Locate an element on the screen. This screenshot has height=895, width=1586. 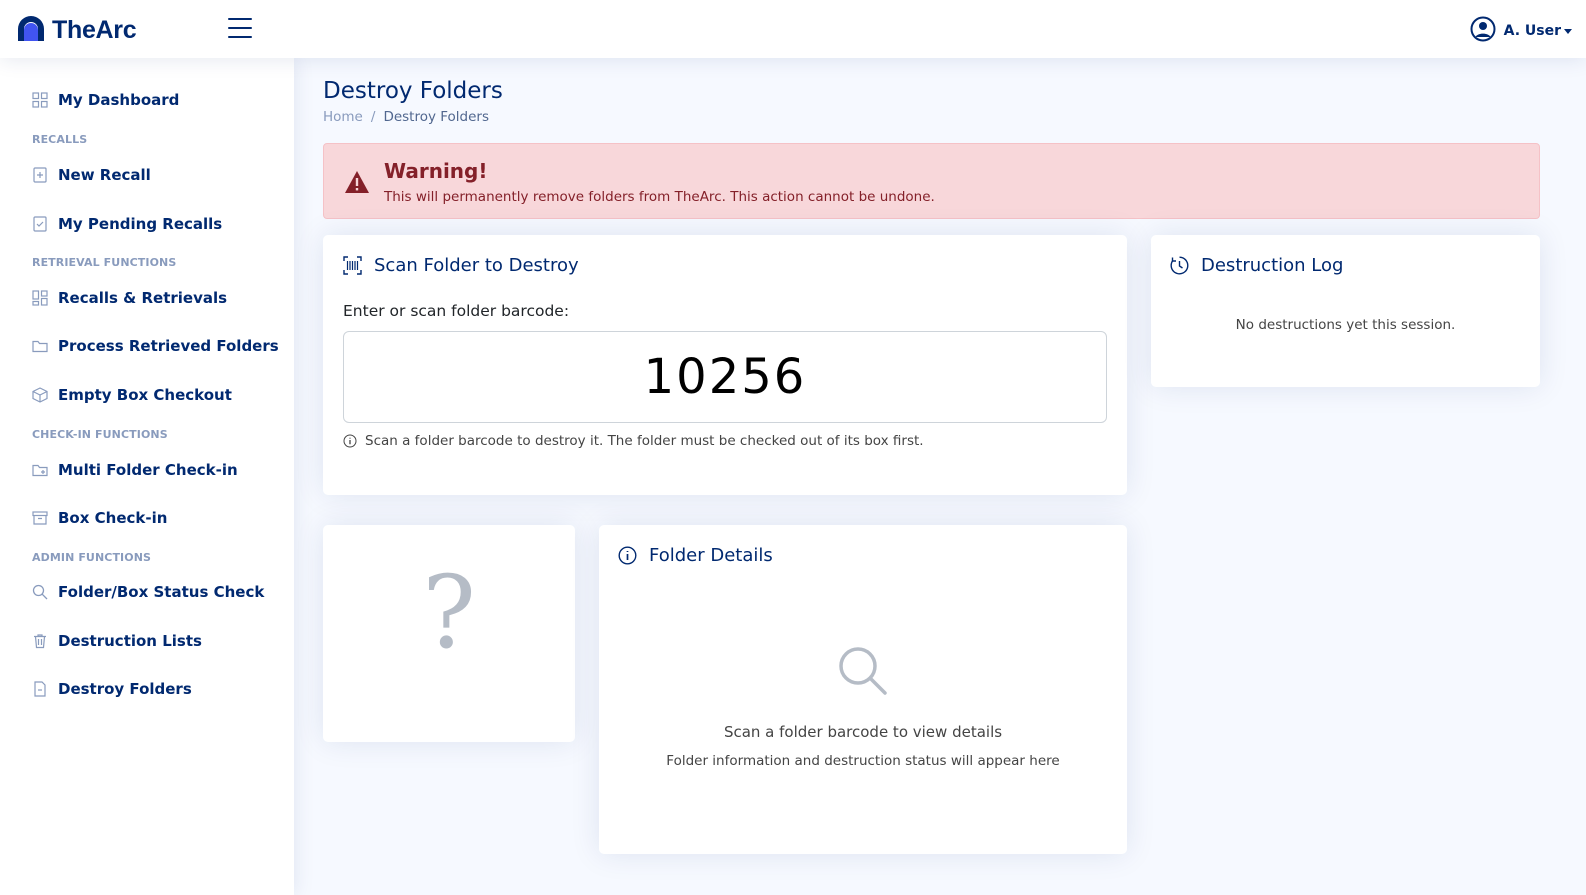
file-minus-icon is located at coordinates (40, 689).